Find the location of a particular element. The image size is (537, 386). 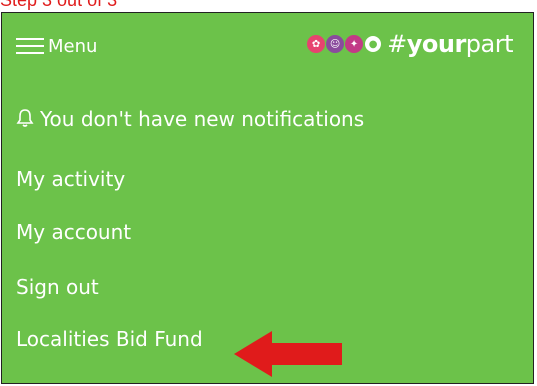

nav-item-localities-bid-fund: Localities Bid Fund is located at coordinates (109, 339).